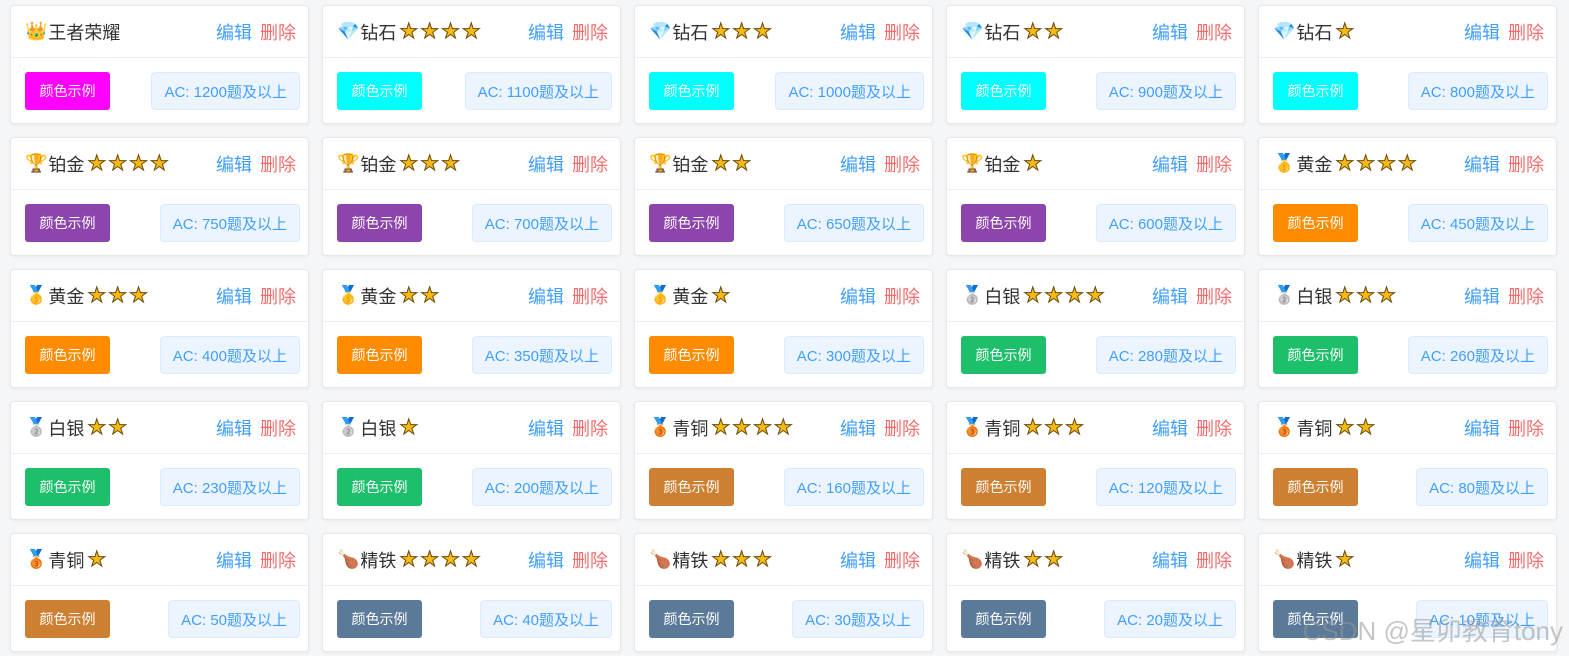 Image resolution: width=1569 pixels, height=656 pixels. What do you see at coordinates (568, 296) in the screenshot?
I see `card-actions: 编辑 删除` at bounding box center [568, 296].